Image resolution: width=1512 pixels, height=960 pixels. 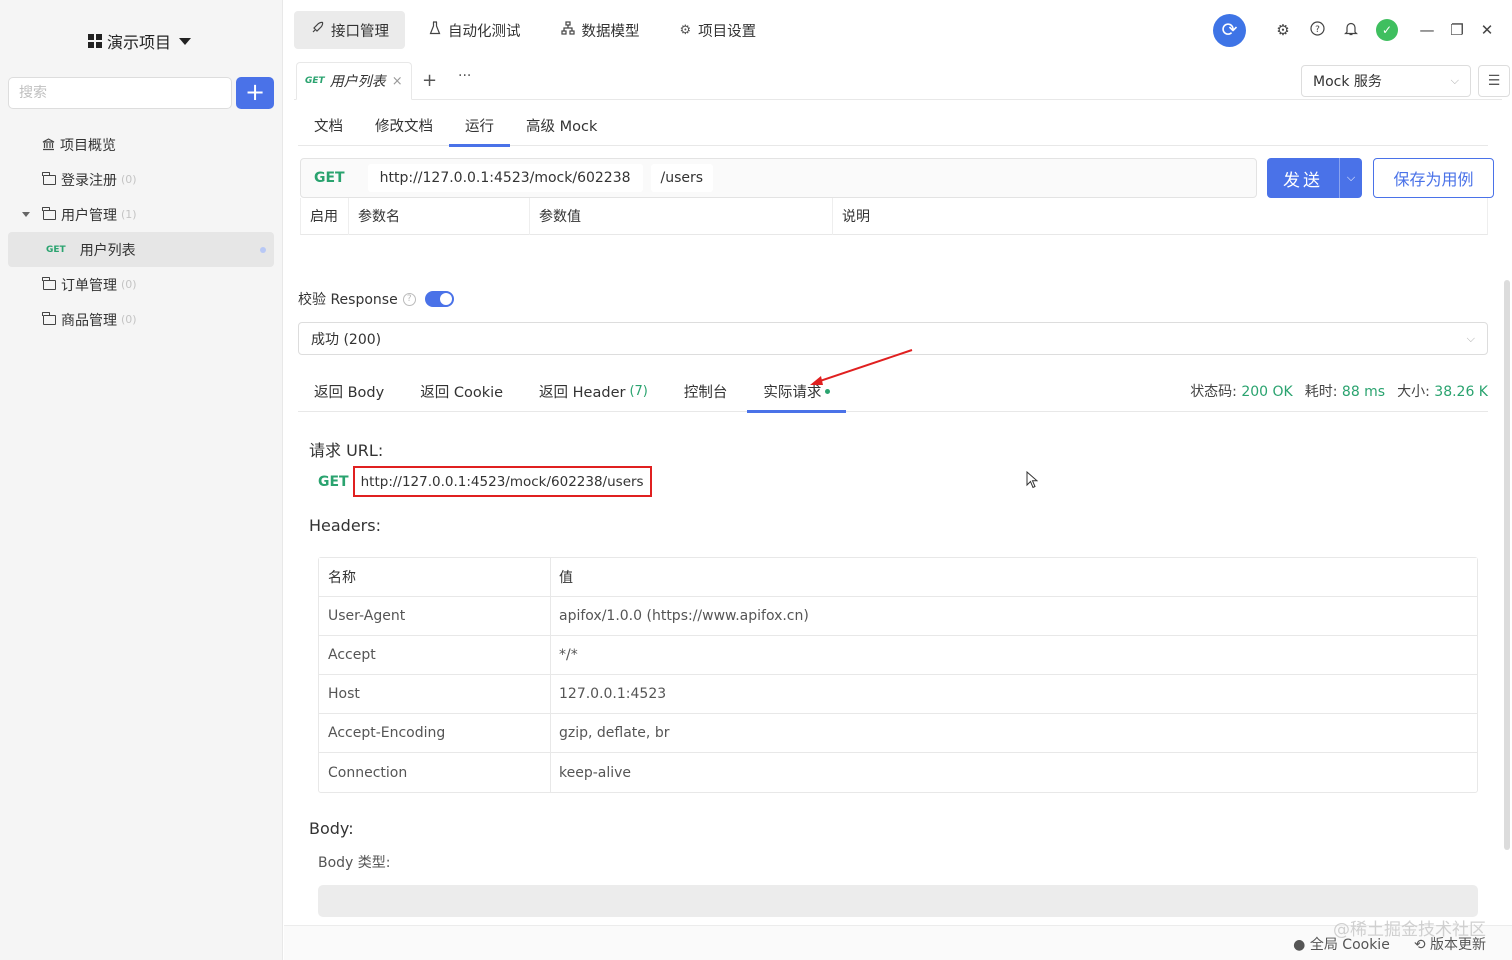 I want to click on nav-data-models: 数据模型, so click(x=600, y=30).